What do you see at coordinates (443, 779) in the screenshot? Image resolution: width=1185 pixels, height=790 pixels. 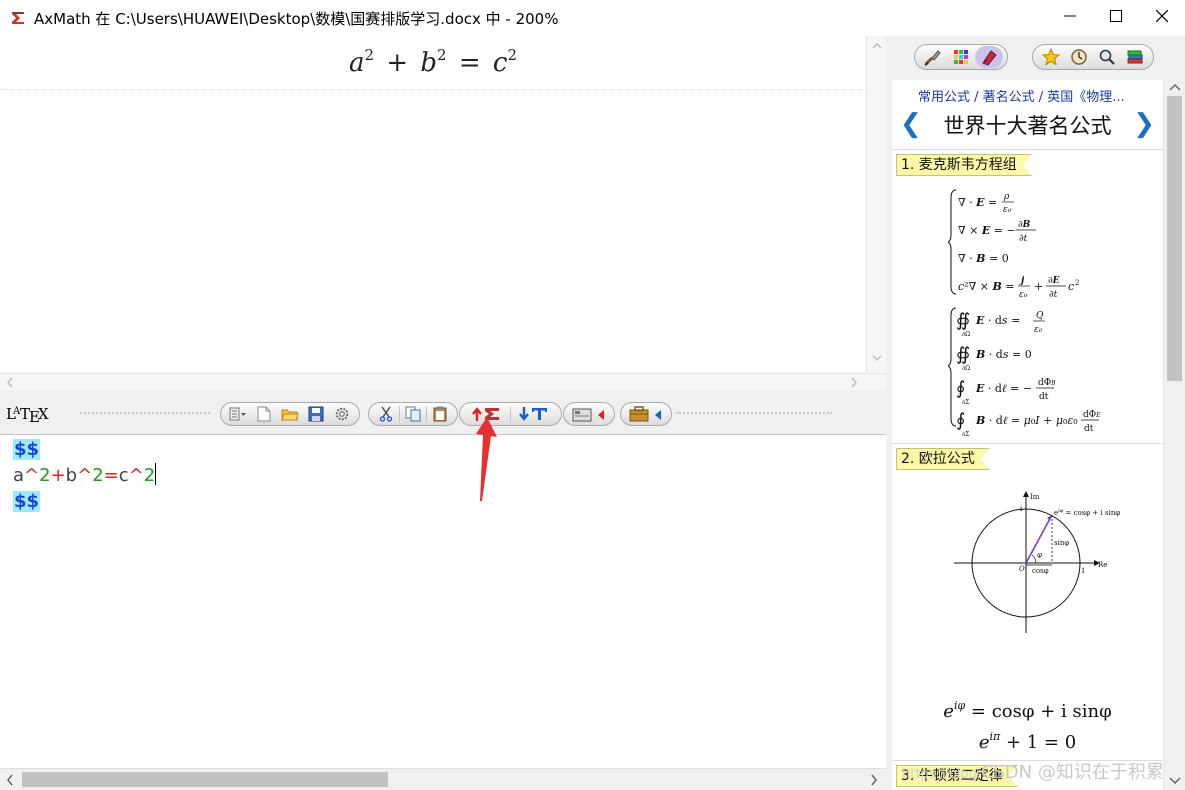 I see `editor-horizontal-scrollbar` at bounding box center [443, 779].